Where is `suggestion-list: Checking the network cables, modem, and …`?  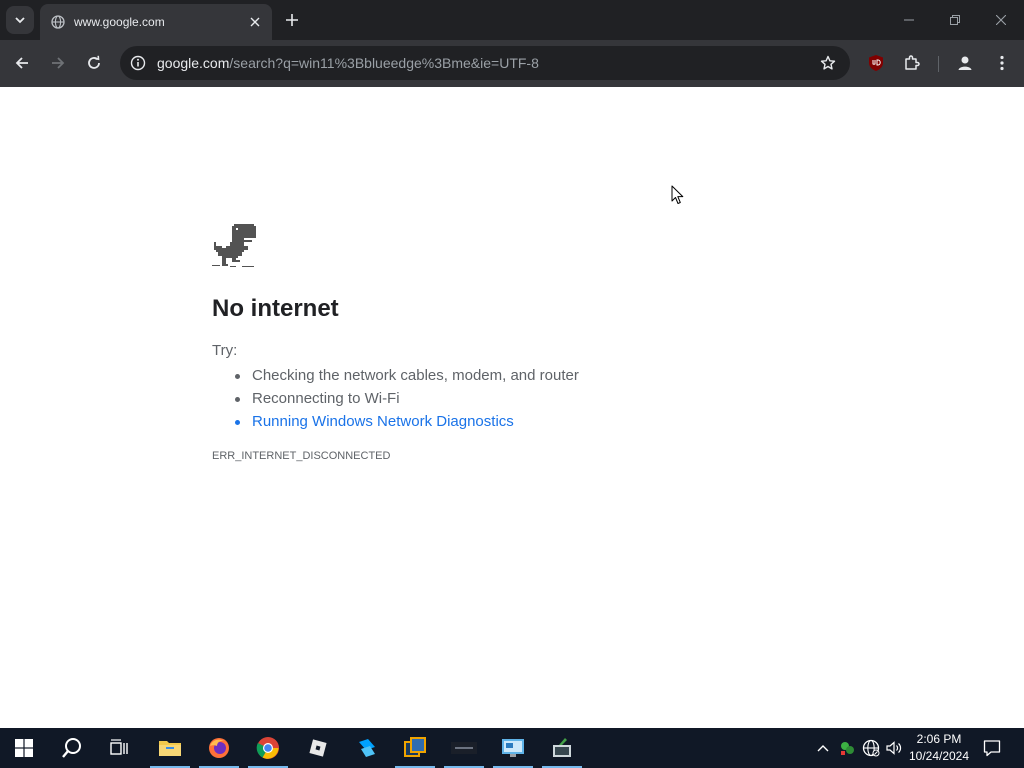
suggestion-list: Checking the network cables, modem, and … is located at coordinates (407, 398).